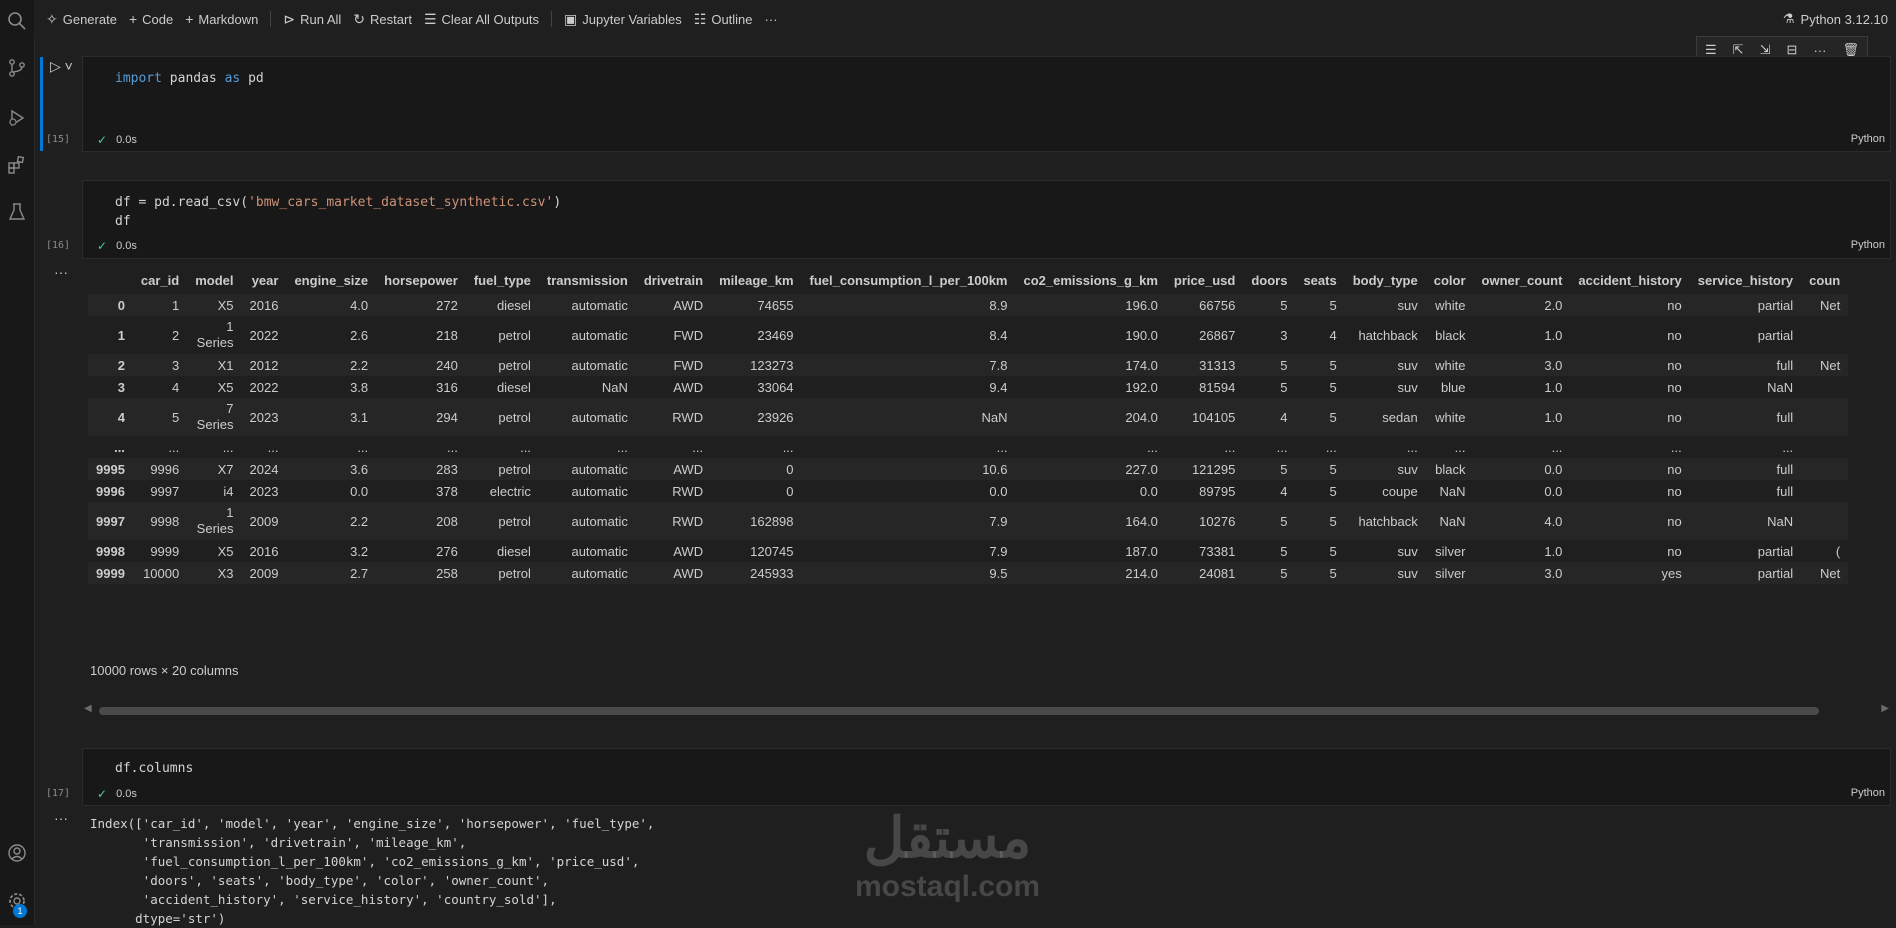 The width and height of the screenshot is (1896, 928). I want to click on code-editor: import pandas as pd, so click(189, 78).